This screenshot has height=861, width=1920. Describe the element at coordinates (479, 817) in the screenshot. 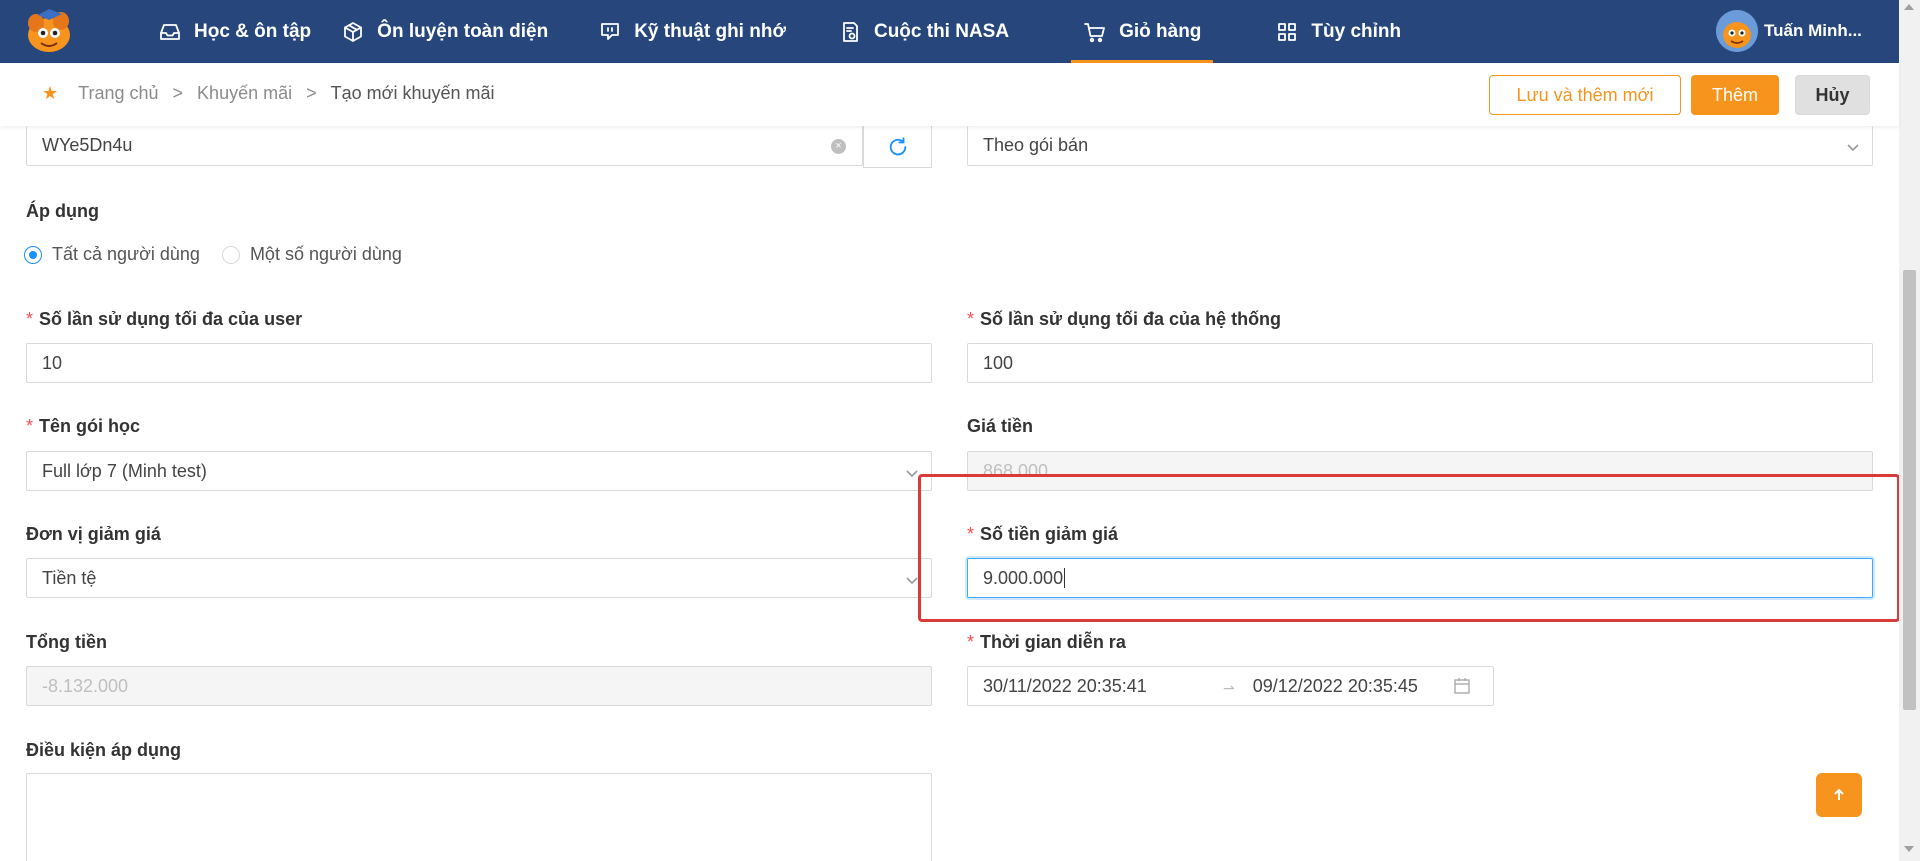

I see `condition-textarea` at that location.